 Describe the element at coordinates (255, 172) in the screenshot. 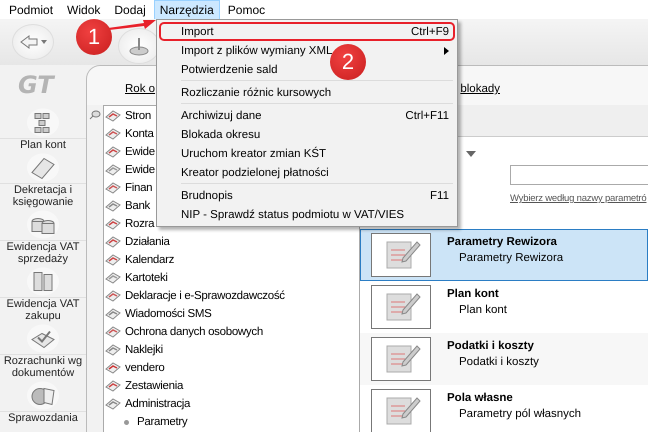

I see `menu-item: Kreator podzielonej płatności` at that location.